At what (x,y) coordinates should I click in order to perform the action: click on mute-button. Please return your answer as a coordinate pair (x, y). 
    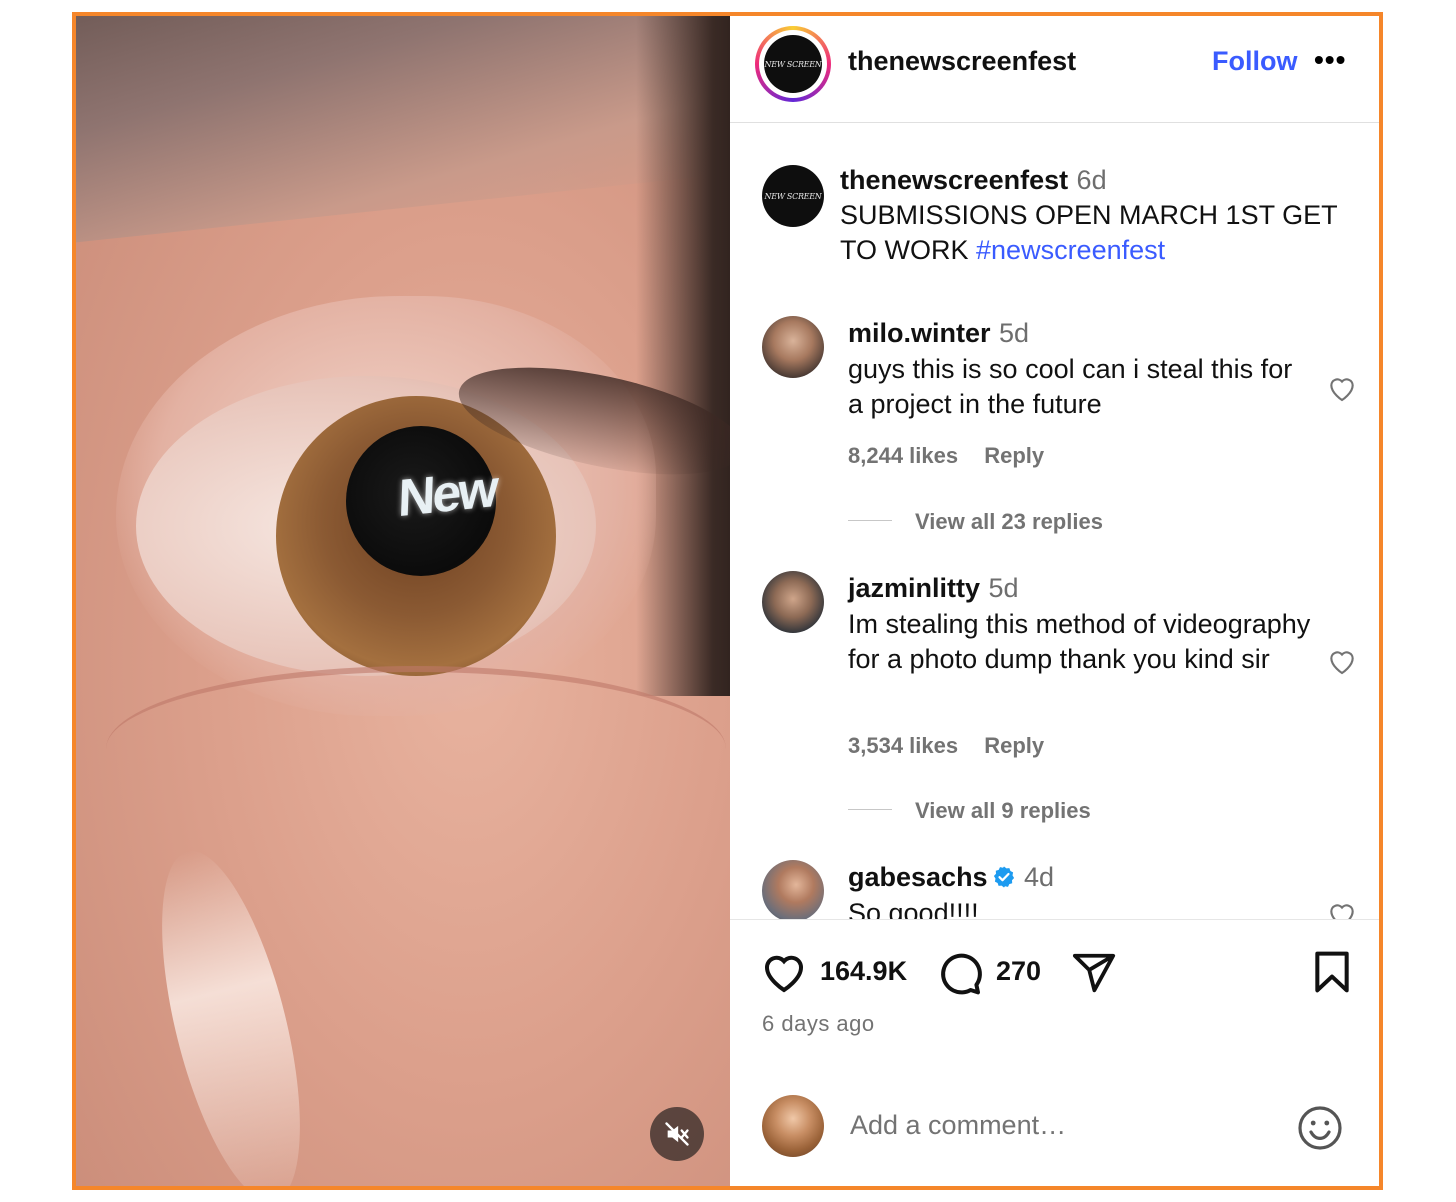
    Looking at the image, I should click on (677, 1134).